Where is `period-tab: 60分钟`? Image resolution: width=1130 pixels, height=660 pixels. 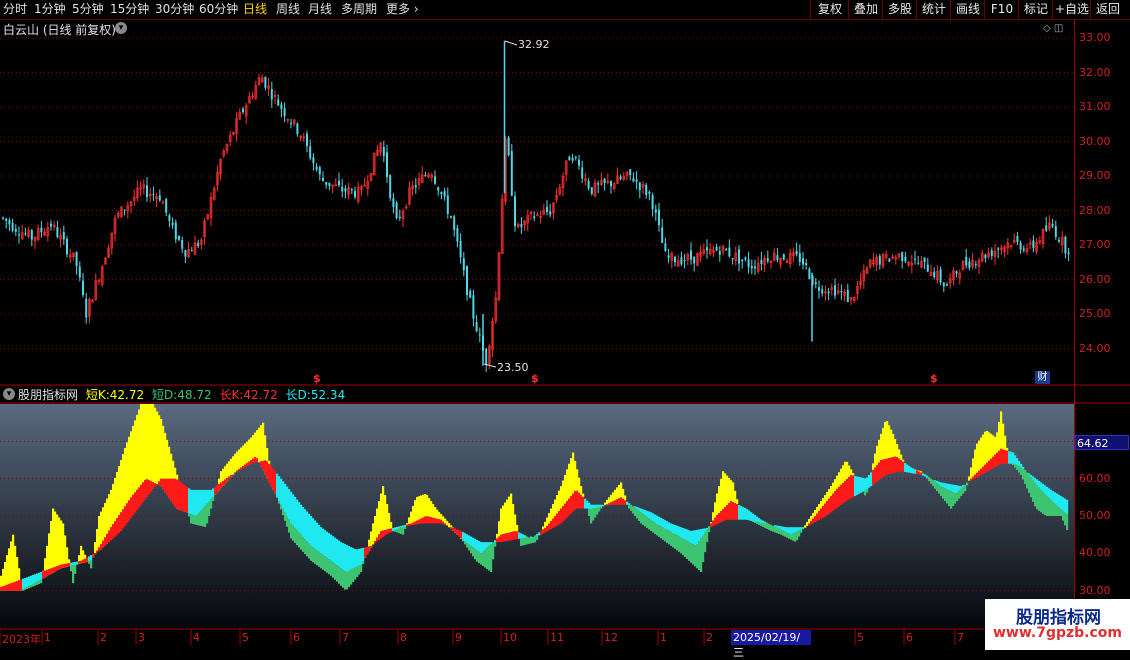
period-tab: 60分钟 is located at coordinates (218, 9).